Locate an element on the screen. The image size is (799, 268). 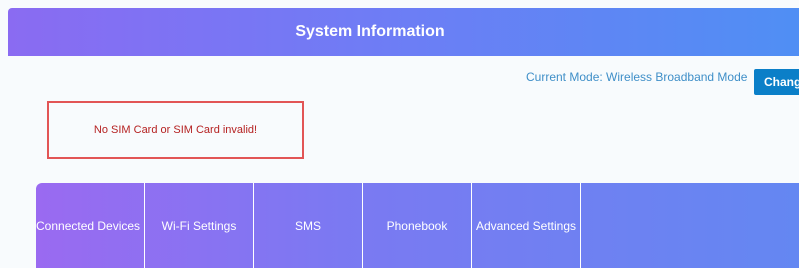
nav-item-wifi-settings: Wi-Fi Settings is located at coordinates (199, 225).